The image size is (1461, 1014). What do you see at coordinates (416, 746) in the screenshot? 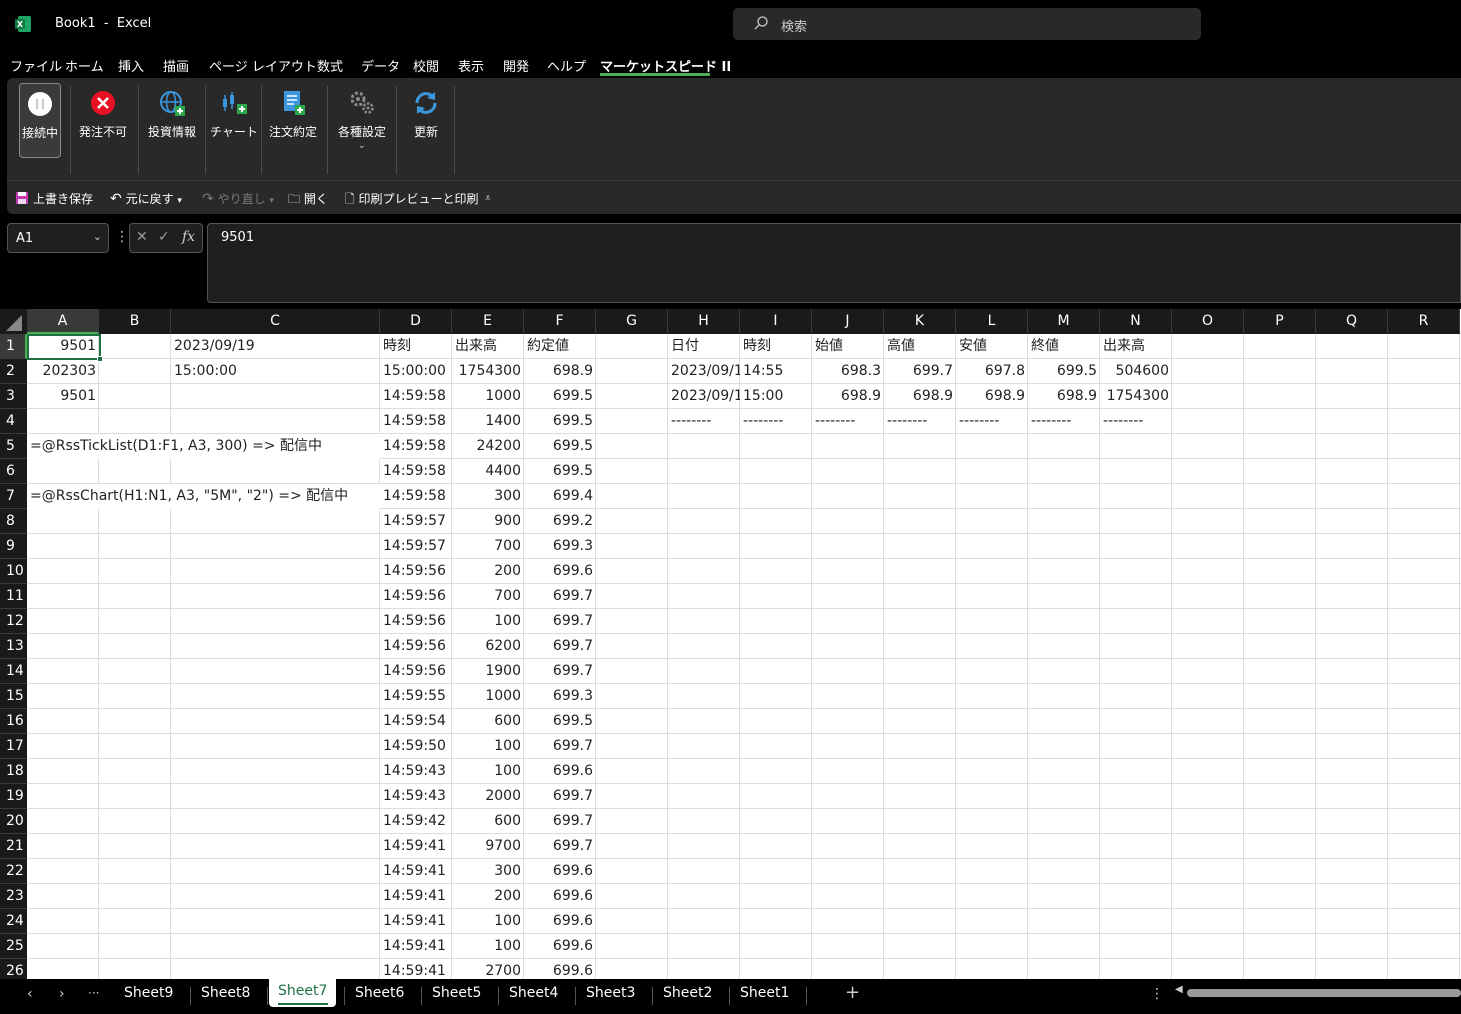
I see `tick-cell: 14:59:50` at bounding box center [416, 746].